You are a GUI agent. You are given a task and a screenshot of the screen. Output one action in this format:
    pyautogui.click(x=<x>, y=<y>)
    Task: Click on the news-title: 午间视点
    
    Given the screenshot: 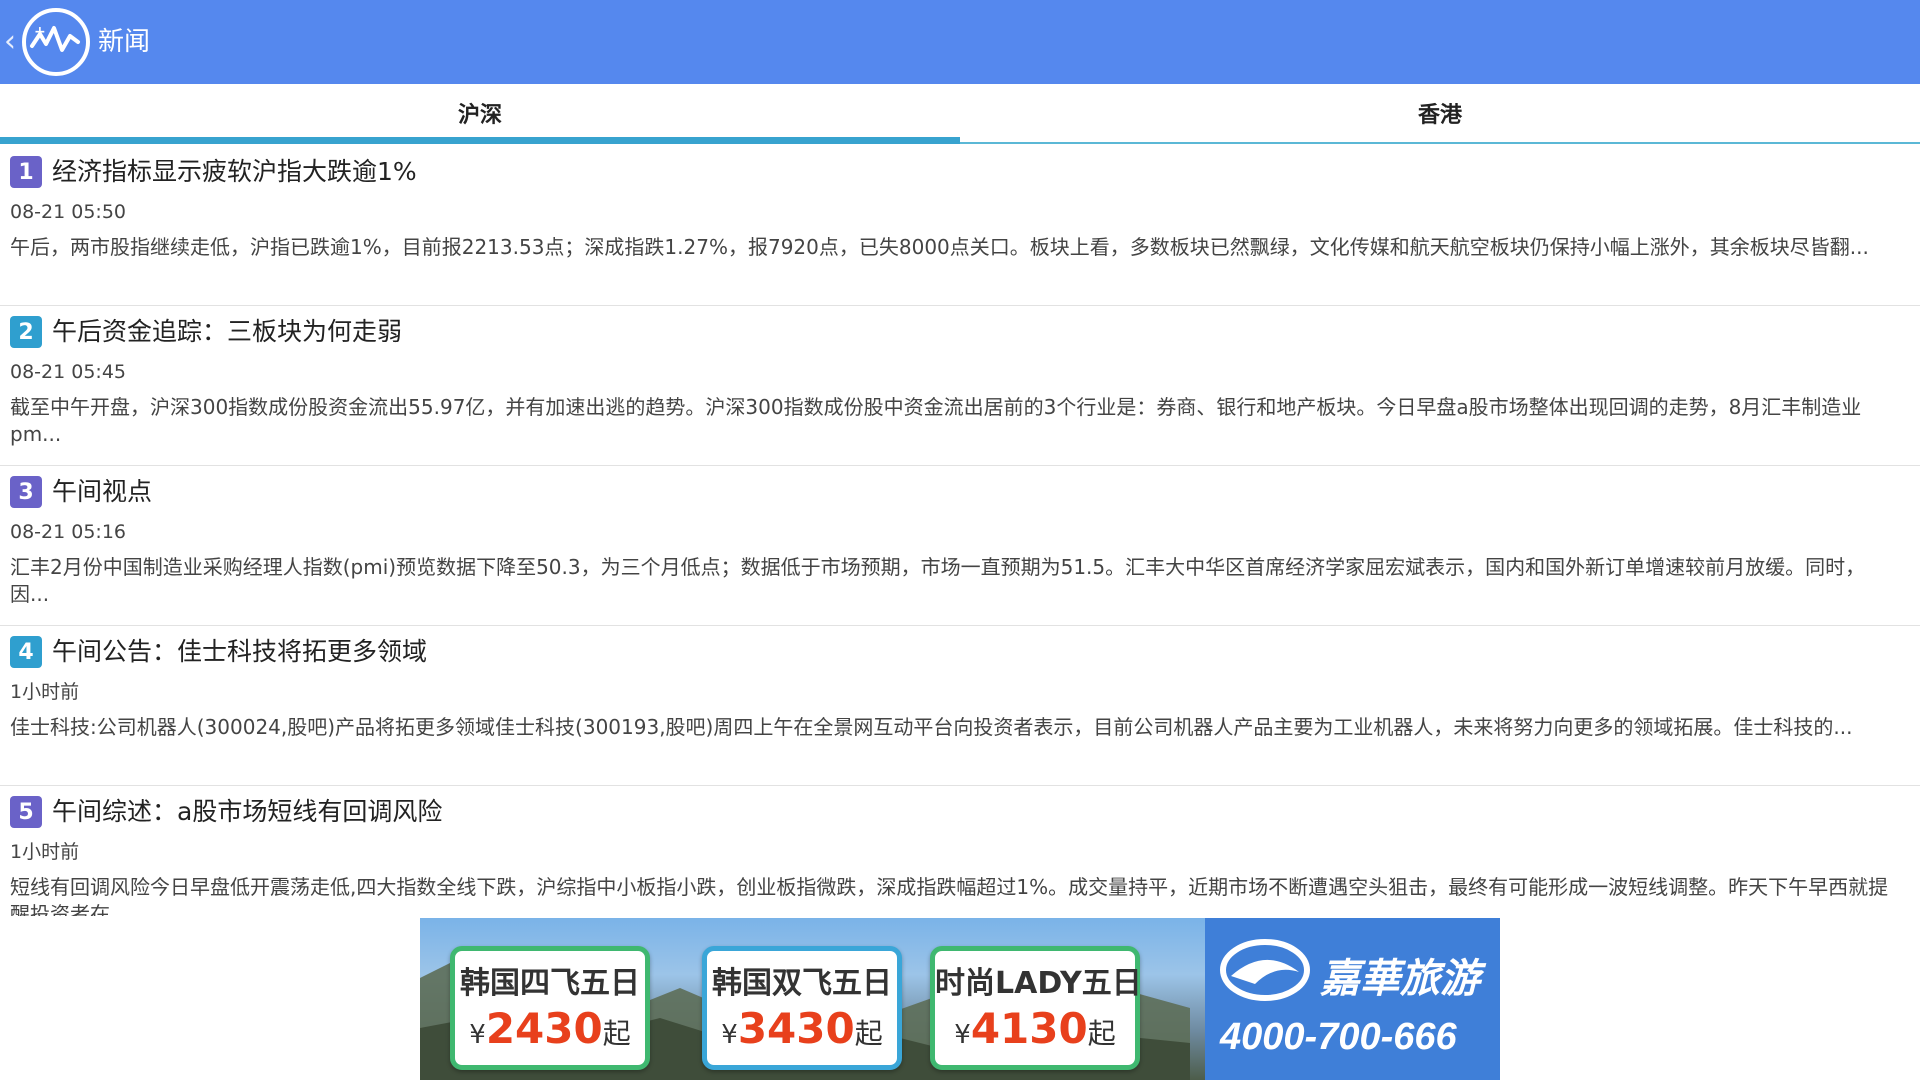 What is the action you would take?
    pyautogui.click(x=102, y=492)
    